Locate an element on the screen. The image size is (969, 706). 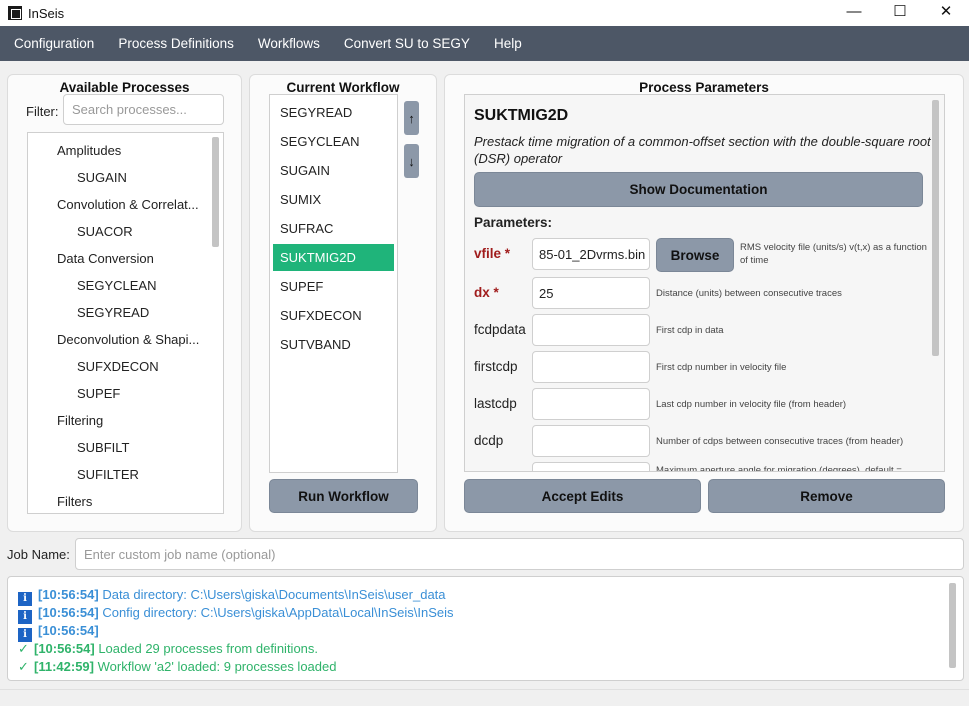
tree-process: SEGYCLEAN is located at coordinates (116, 285).